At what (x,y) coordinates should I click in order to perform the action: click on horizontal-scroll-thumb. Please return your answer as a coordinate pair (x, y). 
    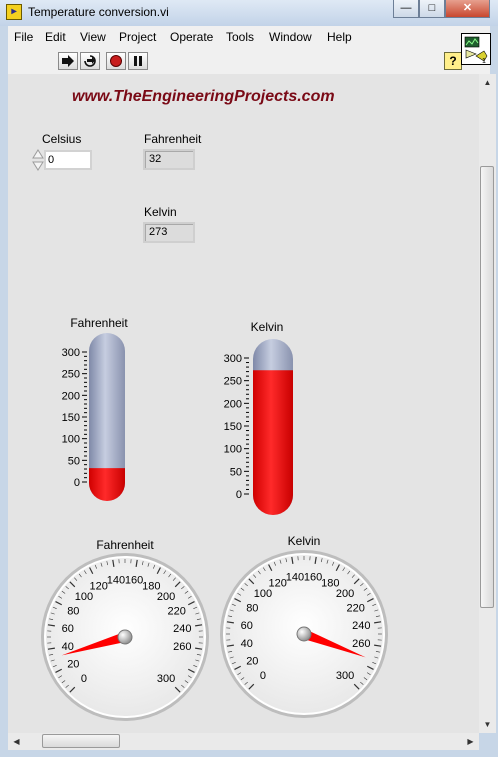
    Looking at the image, I should click on (81, 741).